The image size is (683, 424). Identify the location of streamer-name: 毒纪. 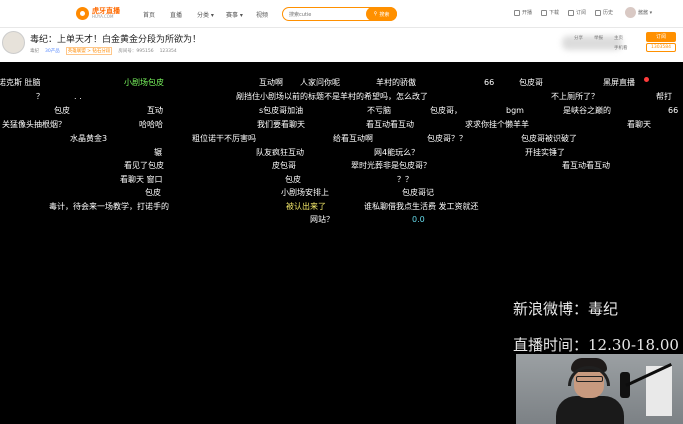
(34, 51).